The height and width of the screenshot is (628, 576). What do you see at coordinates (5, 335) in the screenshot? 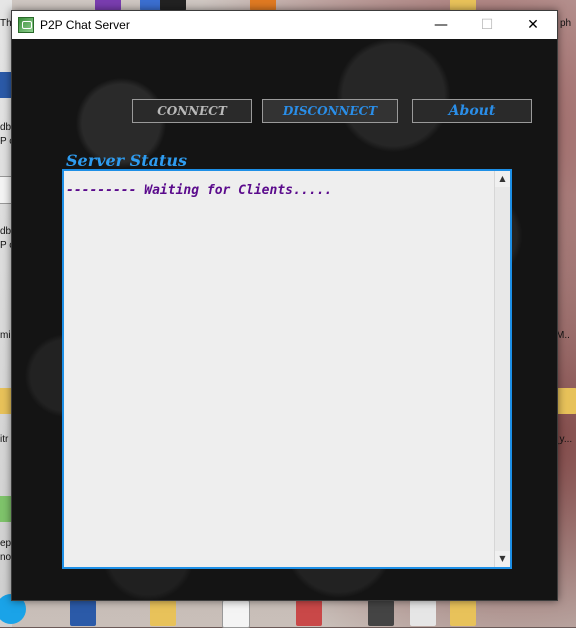
I see `desktop-label: mi` at bounding box center [5, 335].